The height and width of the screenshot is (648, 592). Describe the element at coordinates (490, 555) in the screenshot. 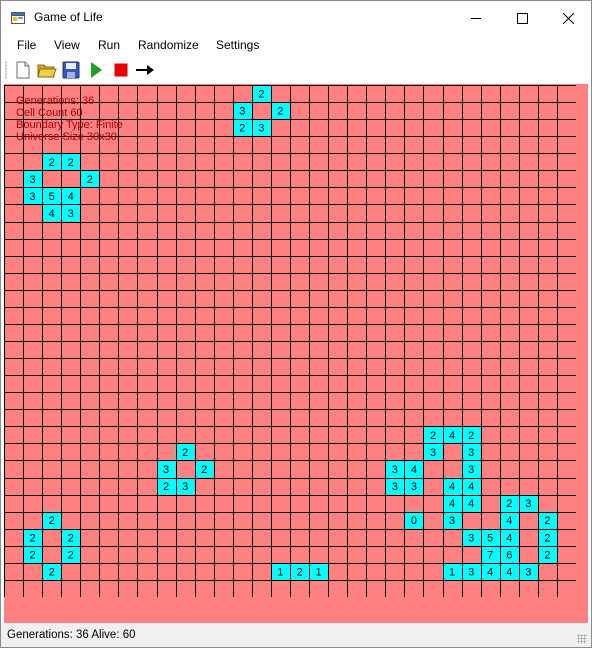

I see `neighbor-count-label: 7` at that location.